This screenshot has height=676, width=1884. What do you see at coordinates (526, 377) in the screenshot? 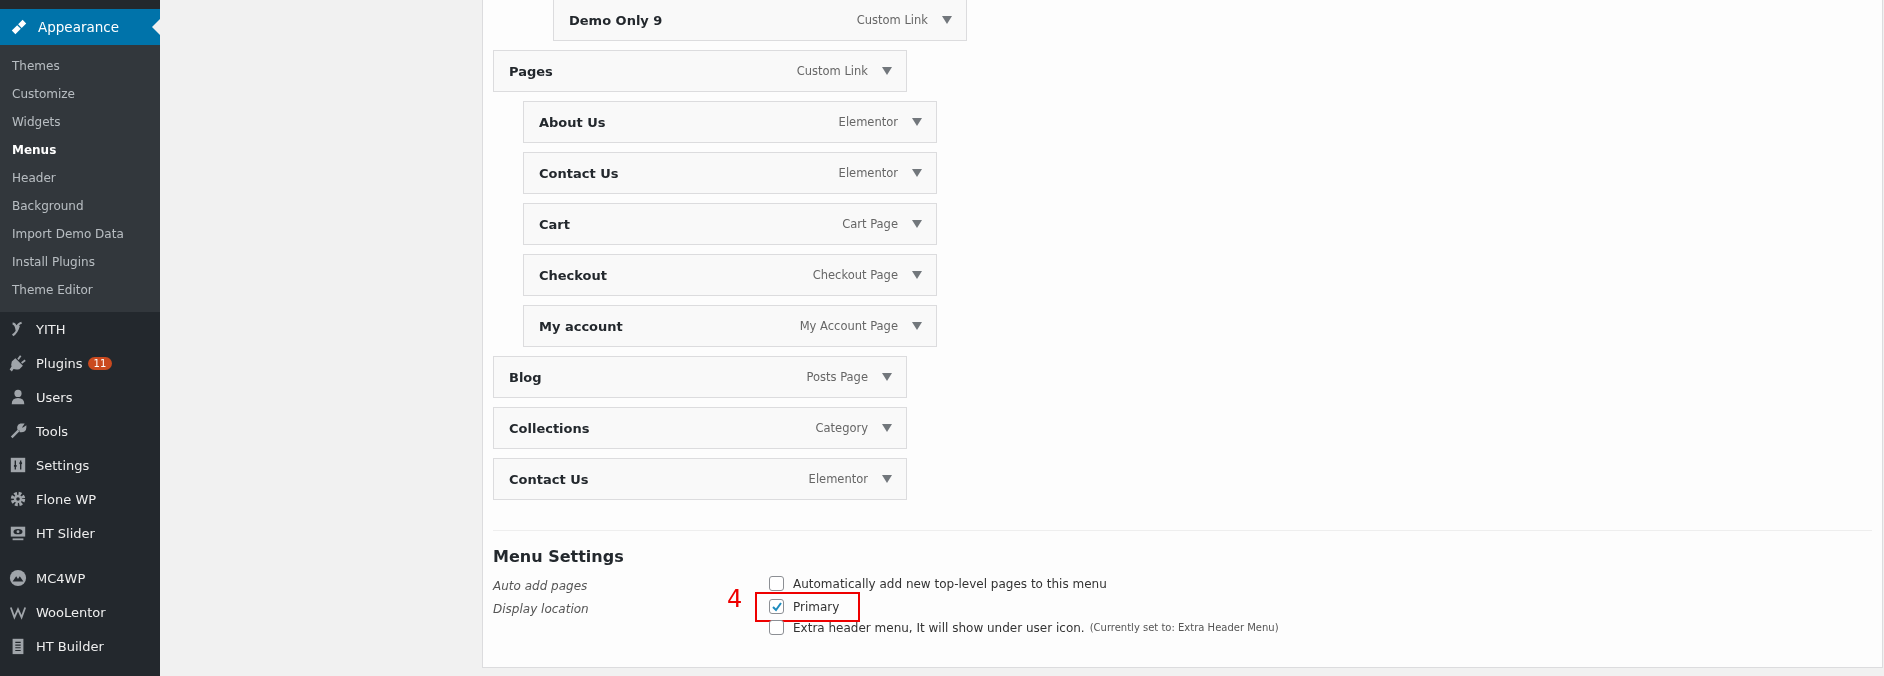
I see `menu-item-title: Blog` at bounding box center [526, 377].